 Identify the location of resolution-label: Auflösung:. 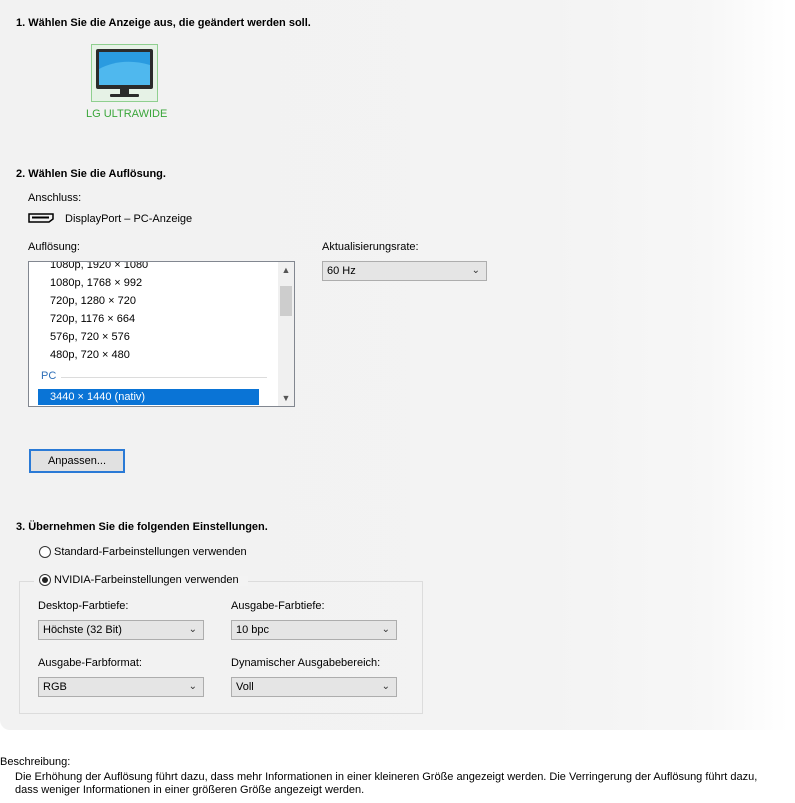
(54, 247).